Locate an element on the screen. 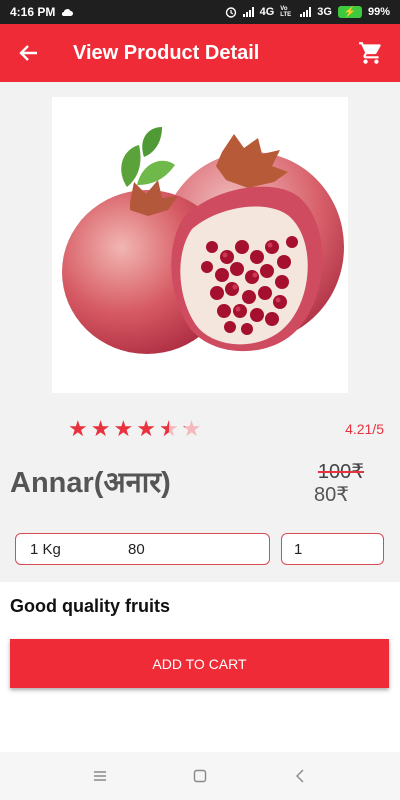 The height and width of the screenshot is (800, 400). network-label-4g: 4G is located at coordinates (267, 12).